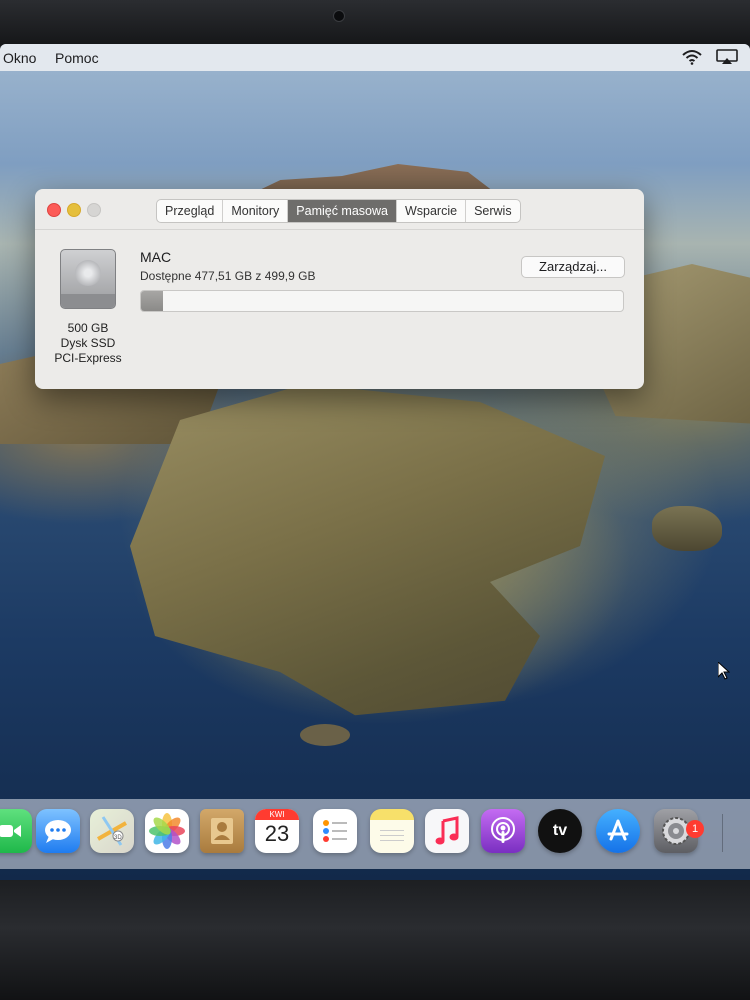 The height and width of the screenshot is (1000, 750). I want to click on apple-tv-label: tv, so click(560, 830).